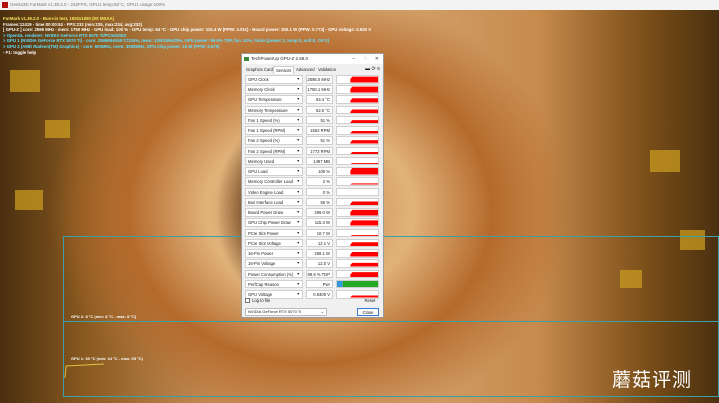  I want to click on sensor-label: Fan 1 Speed (%) ▼, so click(274, 120).